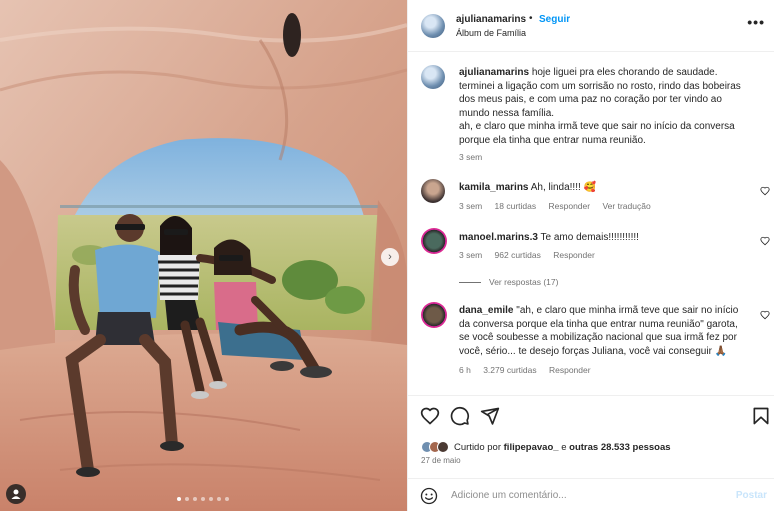  I want to click on likes-conjunction: e, so click(564, 447).